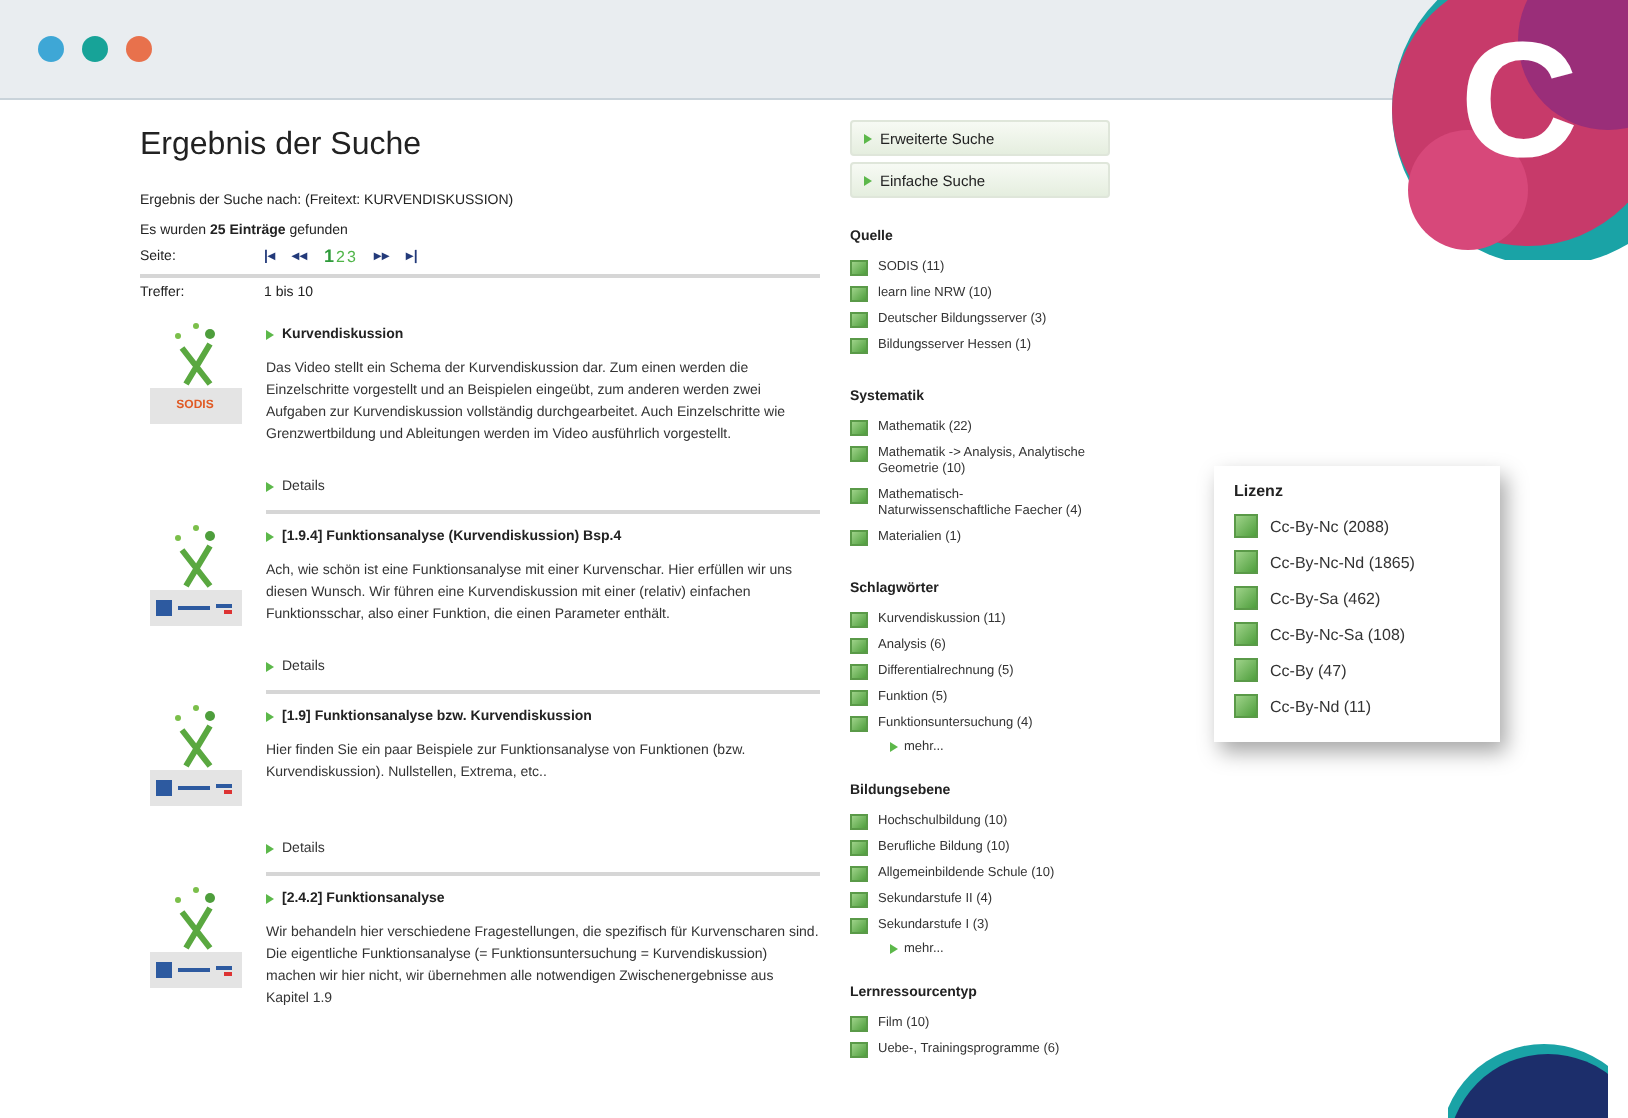  What do you see at coordinates (1357, 670) in the screenshot?
I see `license-item: Cc-By (47)` at bounding box center [1357, 670].